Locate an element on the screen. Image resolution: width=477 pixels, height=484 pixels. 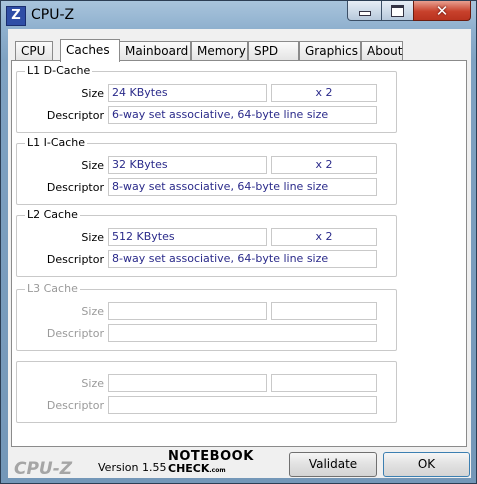
l3-cache-group: L3 Cache Size Descriptor is located at coordinates (206, 316).